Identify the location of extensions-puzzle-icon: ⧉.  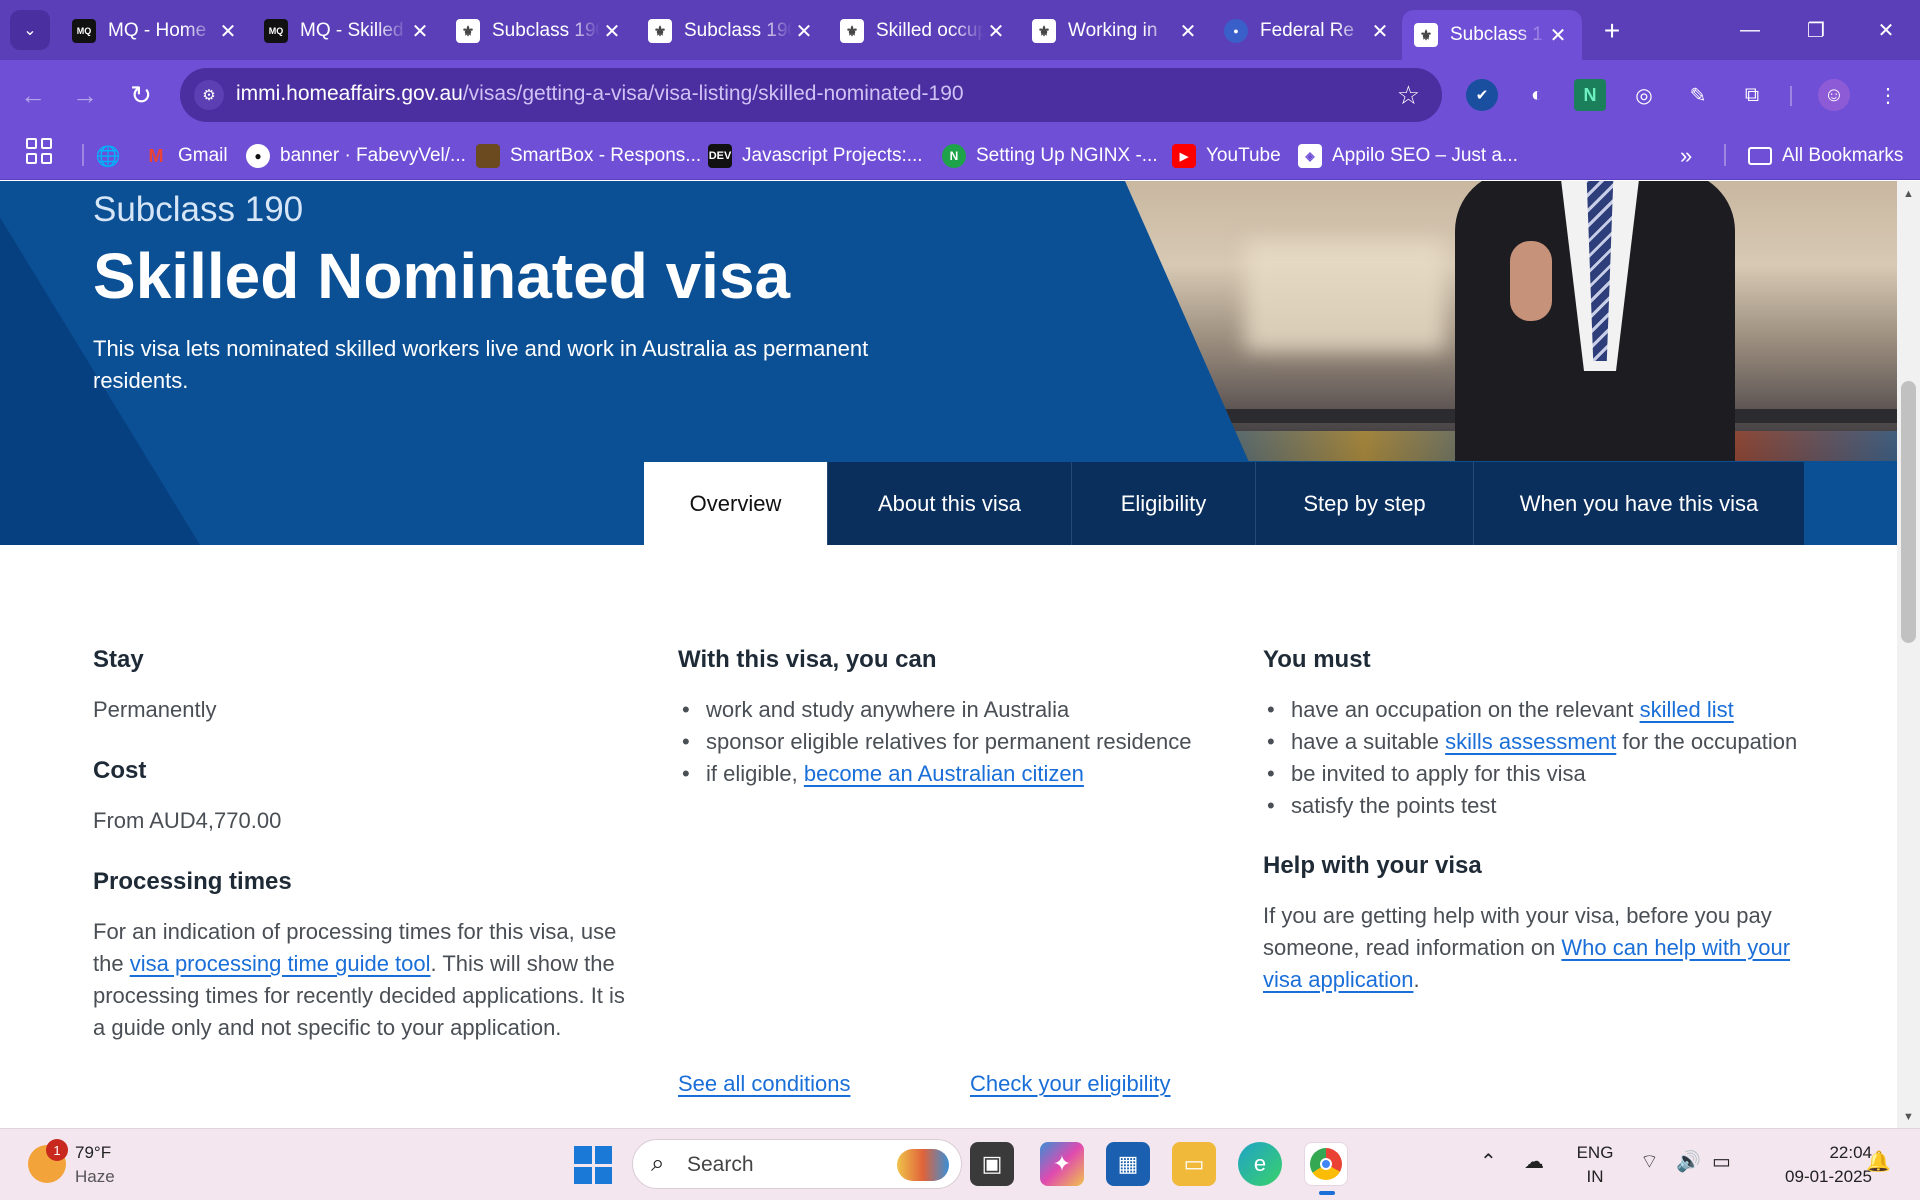
(1752, 95).